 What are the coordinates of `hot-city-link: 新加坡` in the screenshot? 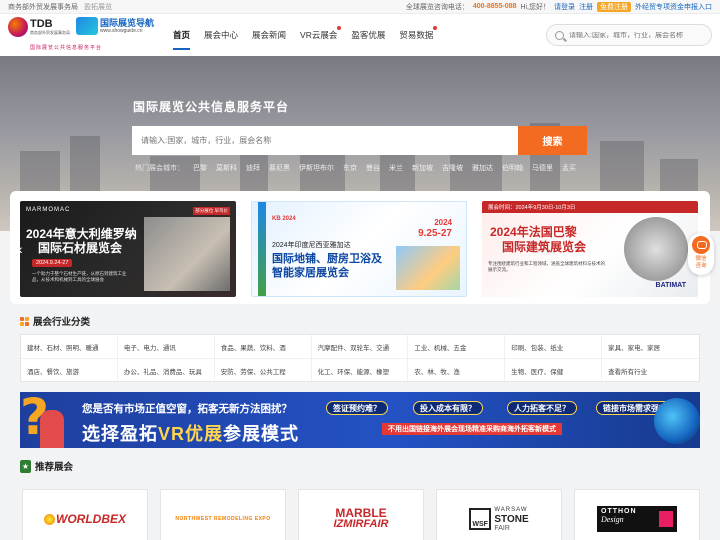 It's located at (422, 168).